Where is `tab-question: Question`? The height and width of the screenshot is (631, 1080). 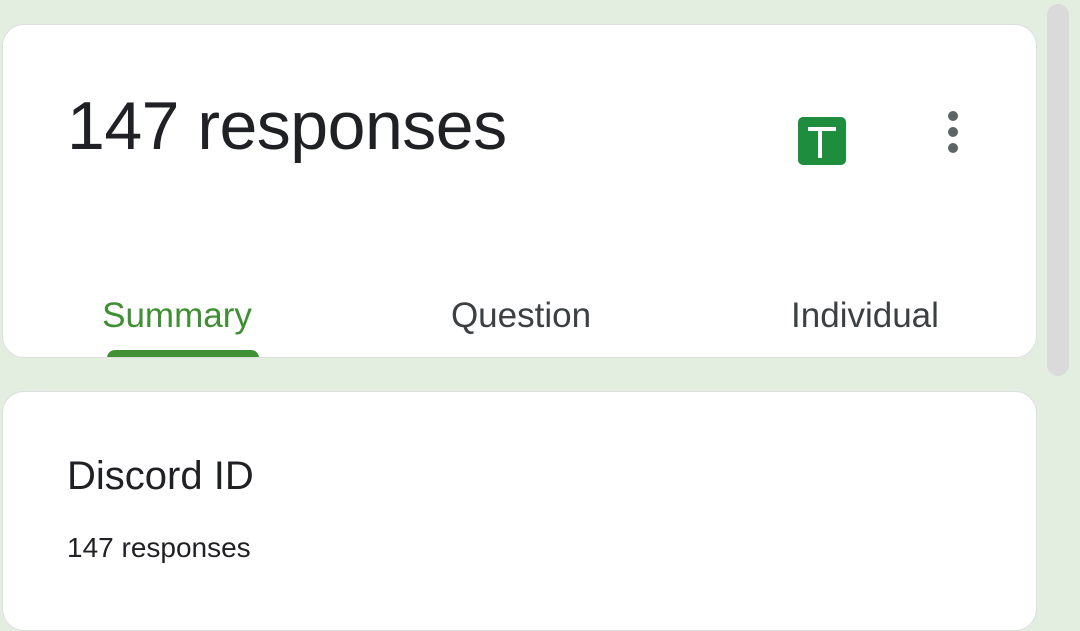
tab-question: Question is located at coordinates (521, 315).